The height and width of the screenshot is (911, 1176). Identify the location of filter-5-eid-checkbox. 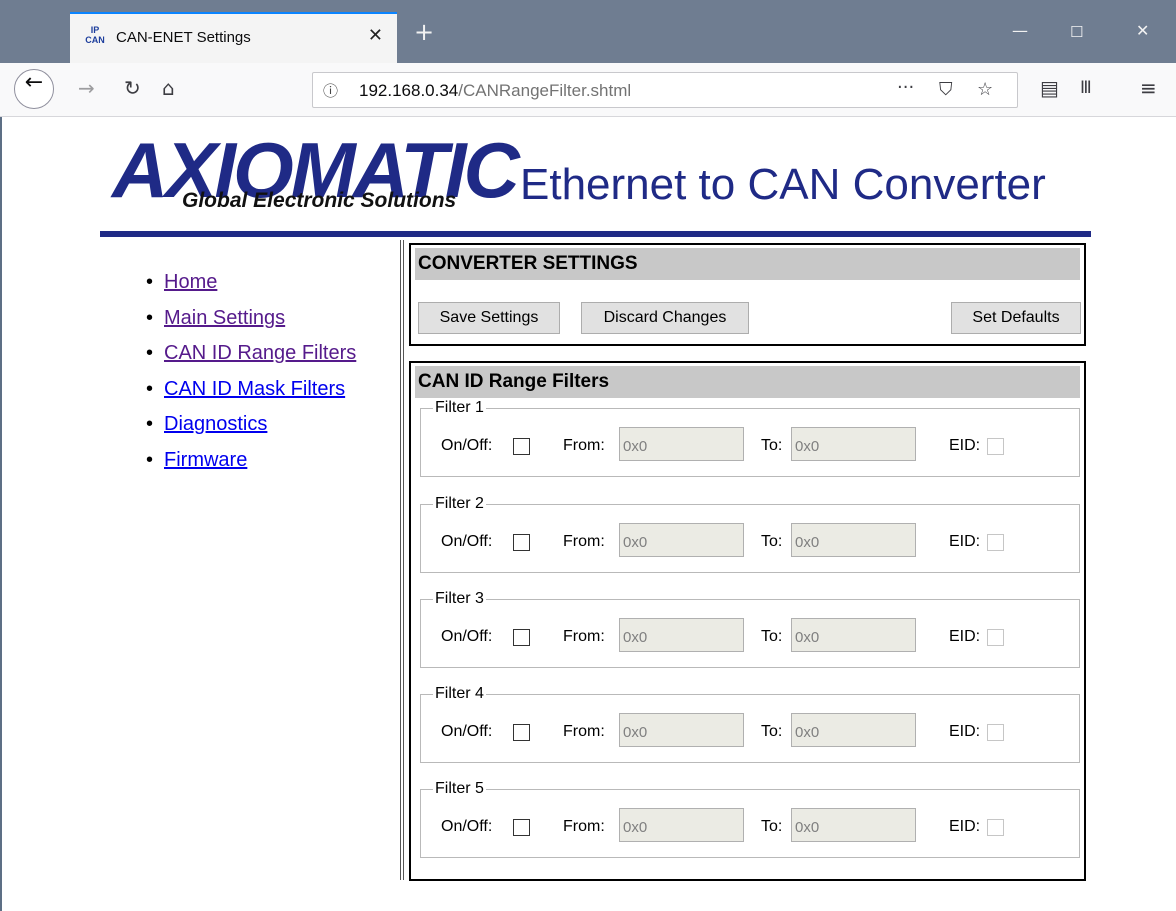
(995, 827).